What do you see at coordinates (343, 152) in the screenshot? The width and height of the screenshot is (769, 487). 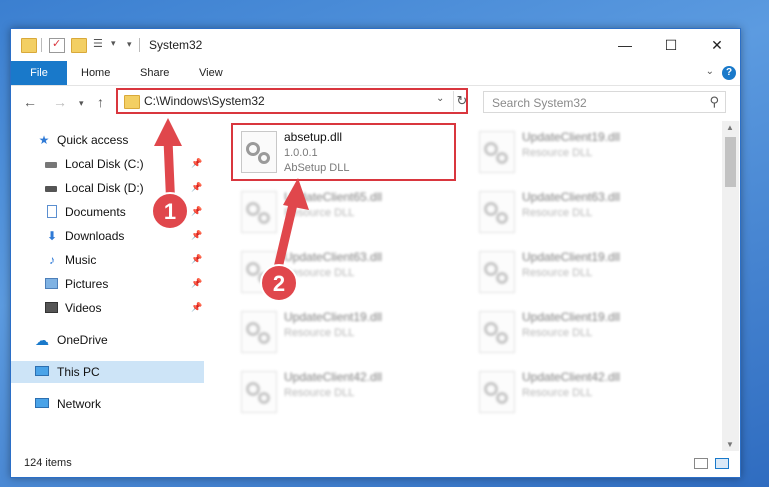 I see `highlight-frame` at bounding box center [343, 152].